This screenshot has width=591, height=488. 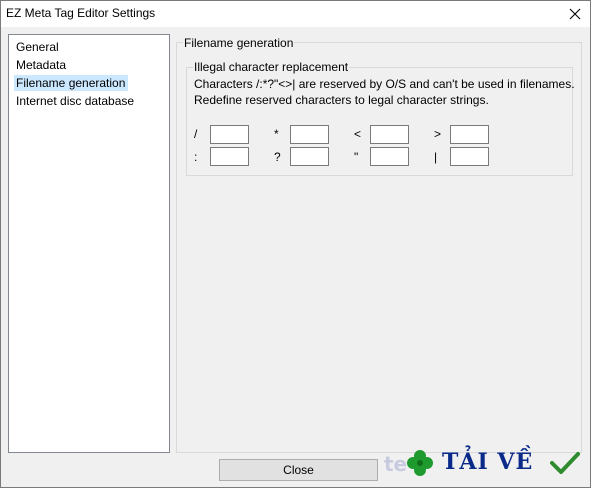 I want to click on char-label-quote: ", so click(x=356, y=157).